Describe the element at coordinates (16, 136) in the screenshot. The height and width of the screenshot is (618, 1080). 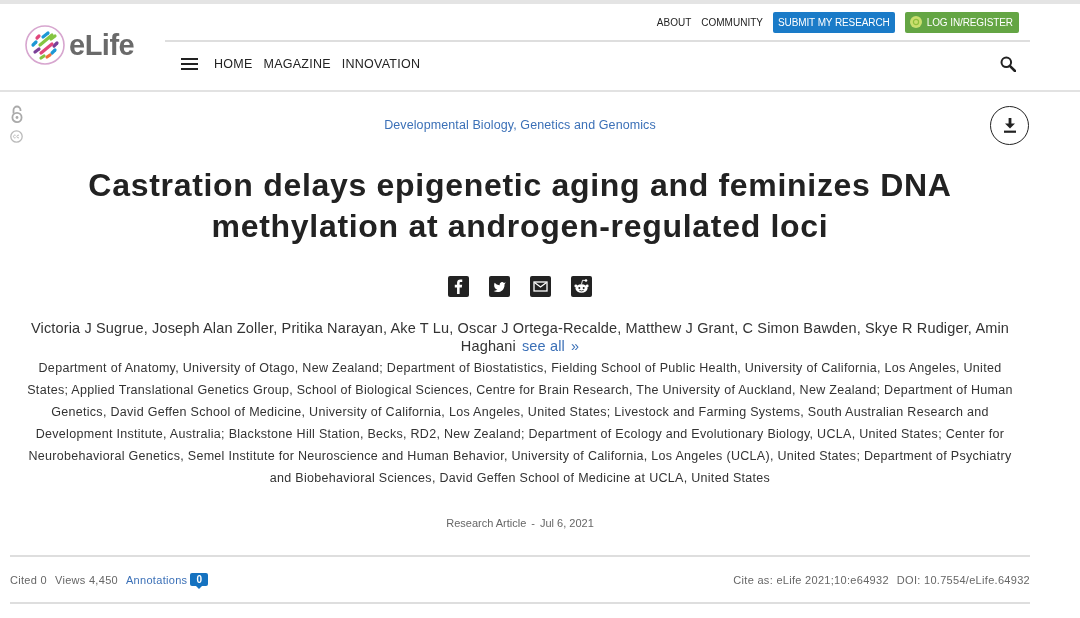
I see `license-icon` at that location.